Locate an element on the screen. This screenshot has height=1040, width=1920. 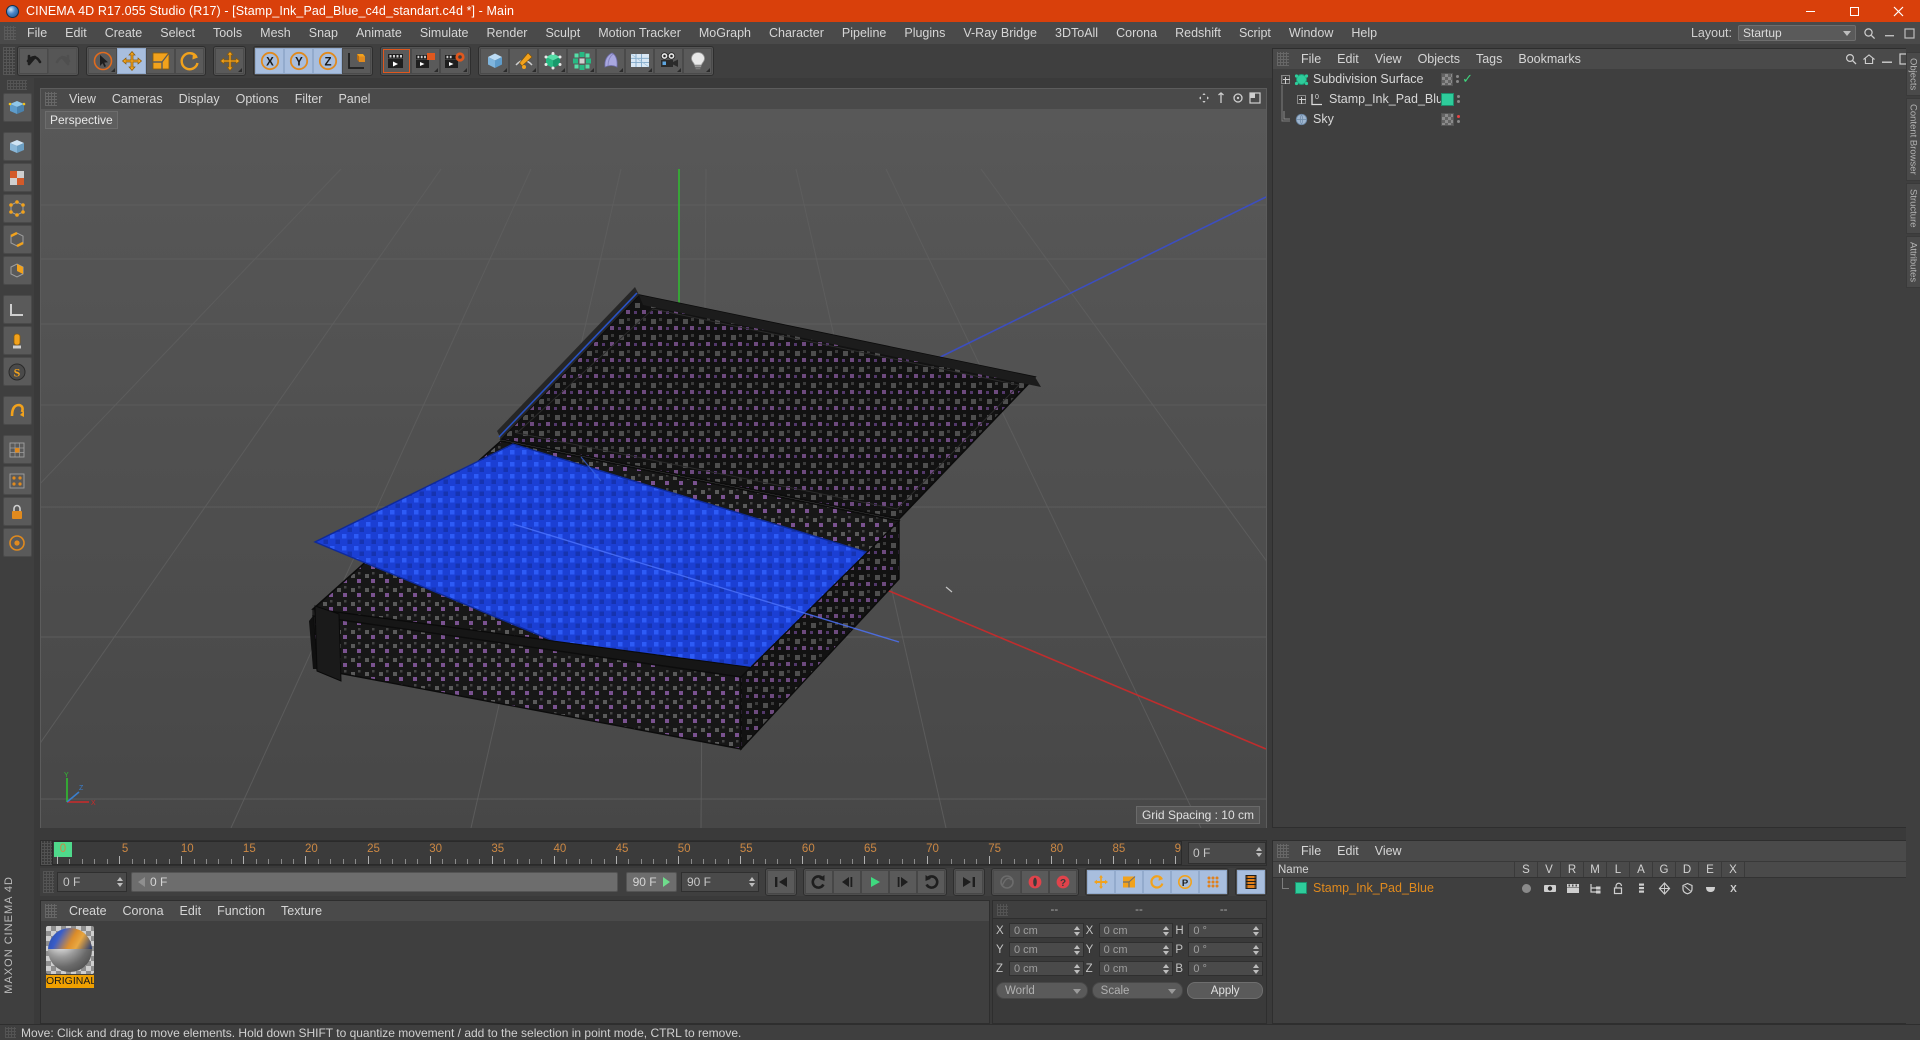
attributes-grip is located at coordinates (1283, 851).